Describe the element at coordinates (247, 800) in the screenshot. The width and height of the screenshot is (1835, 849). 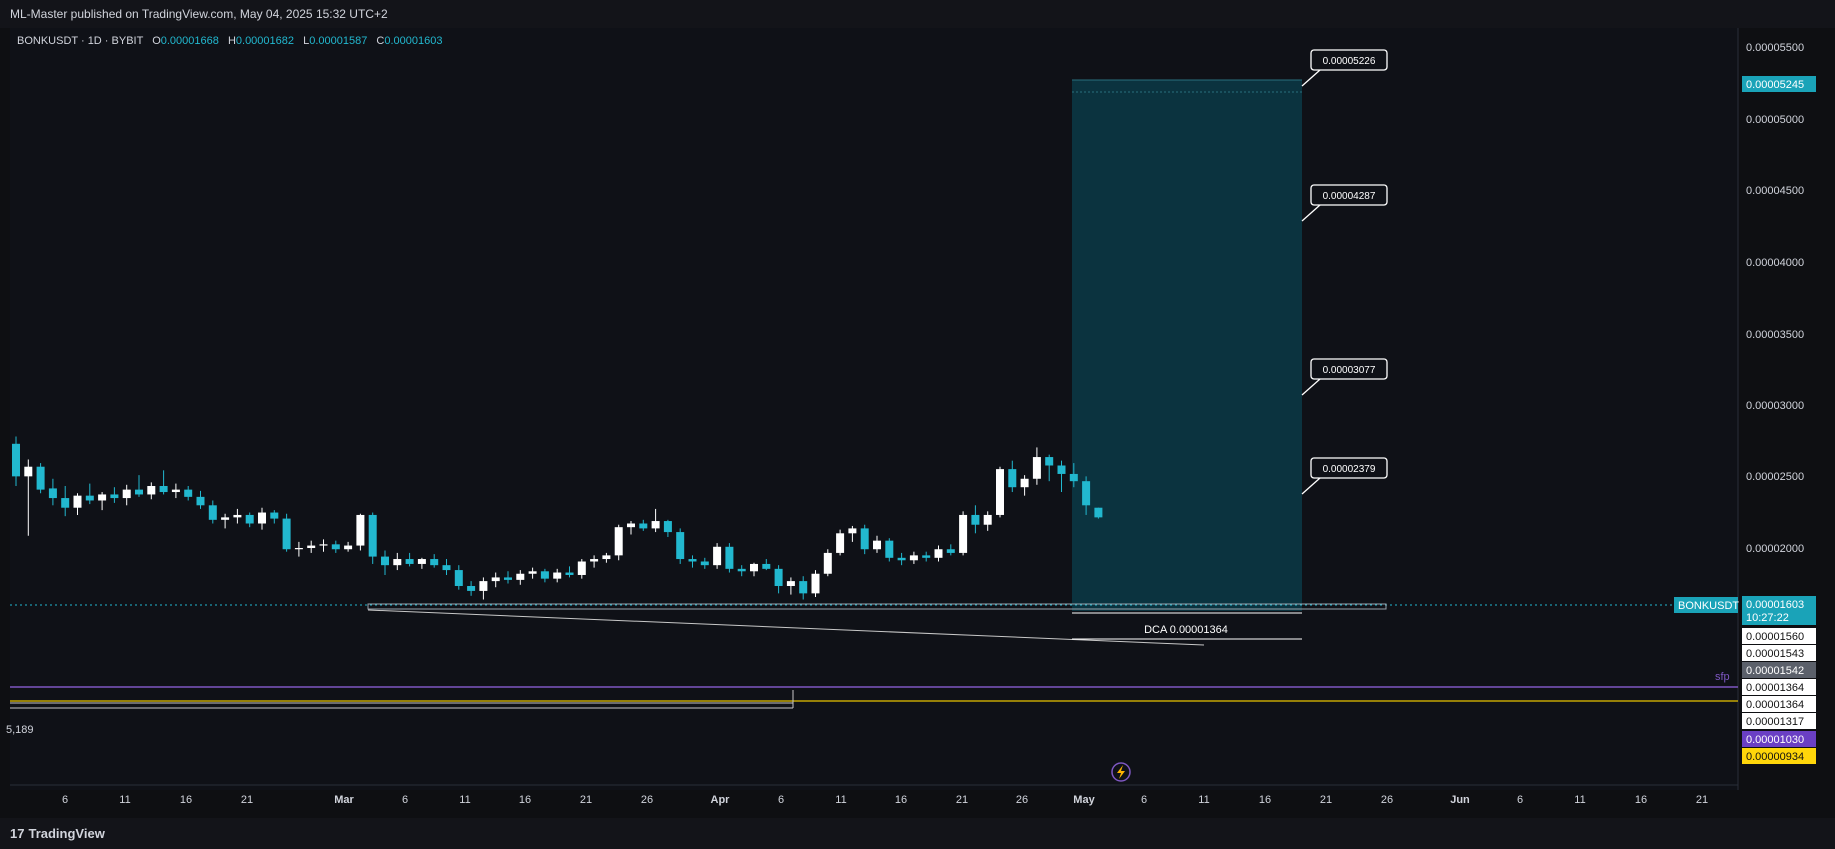
I see `x-tick-label-3: 21` at that location.